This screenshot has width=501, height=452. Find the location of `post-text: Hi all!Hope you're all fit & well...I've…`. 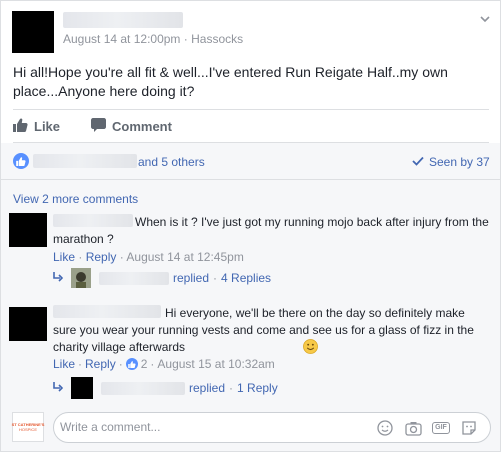

post-text: Hi all!Hope you're all fit & well...I've… is located at coordinates (230, 81).